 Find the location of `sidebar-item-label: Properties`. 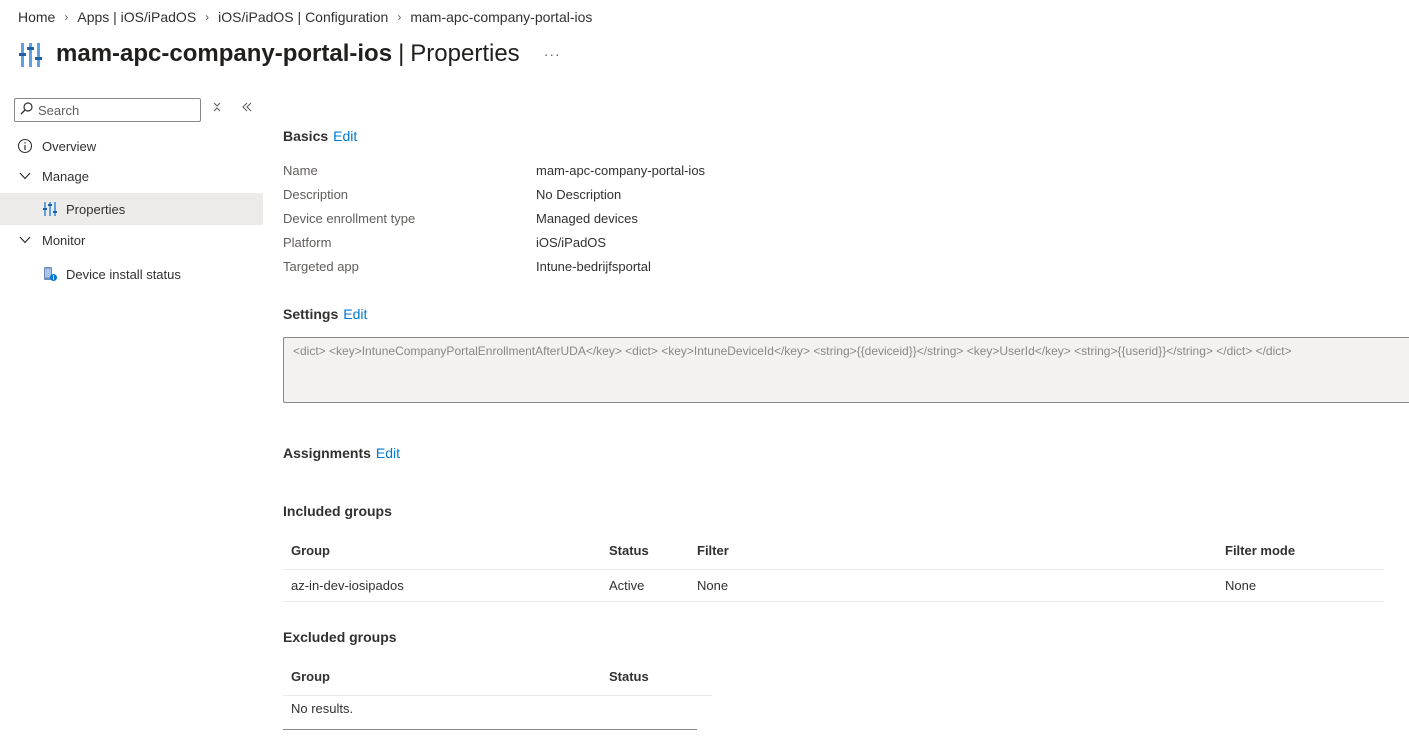

sidebar-item-label: Properties is located at coordinates (96, 209).